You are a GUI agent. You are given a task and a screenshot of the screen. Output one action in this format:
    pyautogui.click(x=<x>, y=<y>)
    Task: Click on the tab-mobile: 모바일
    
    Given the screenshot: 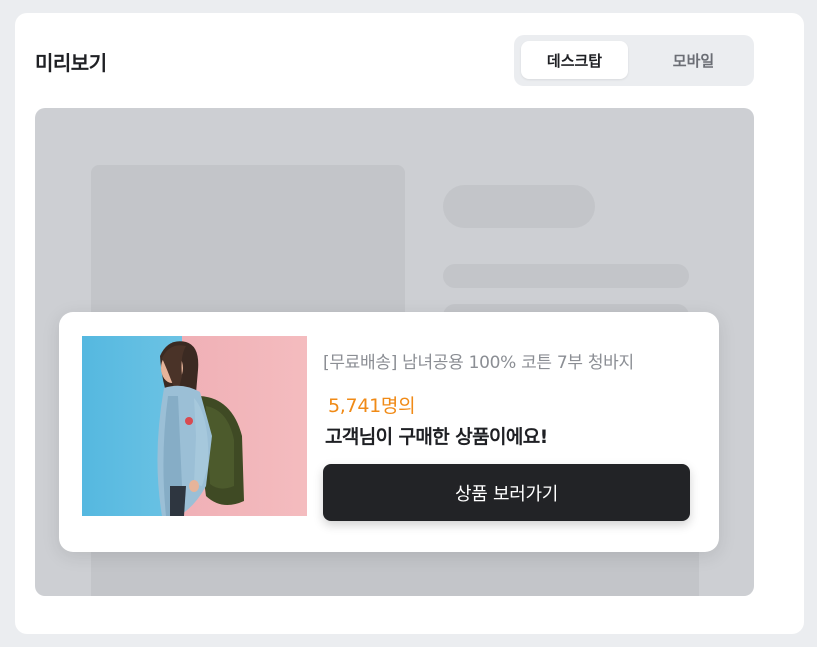 What is the action you would take?
    pyautogui.click(x=693, y=60)
    